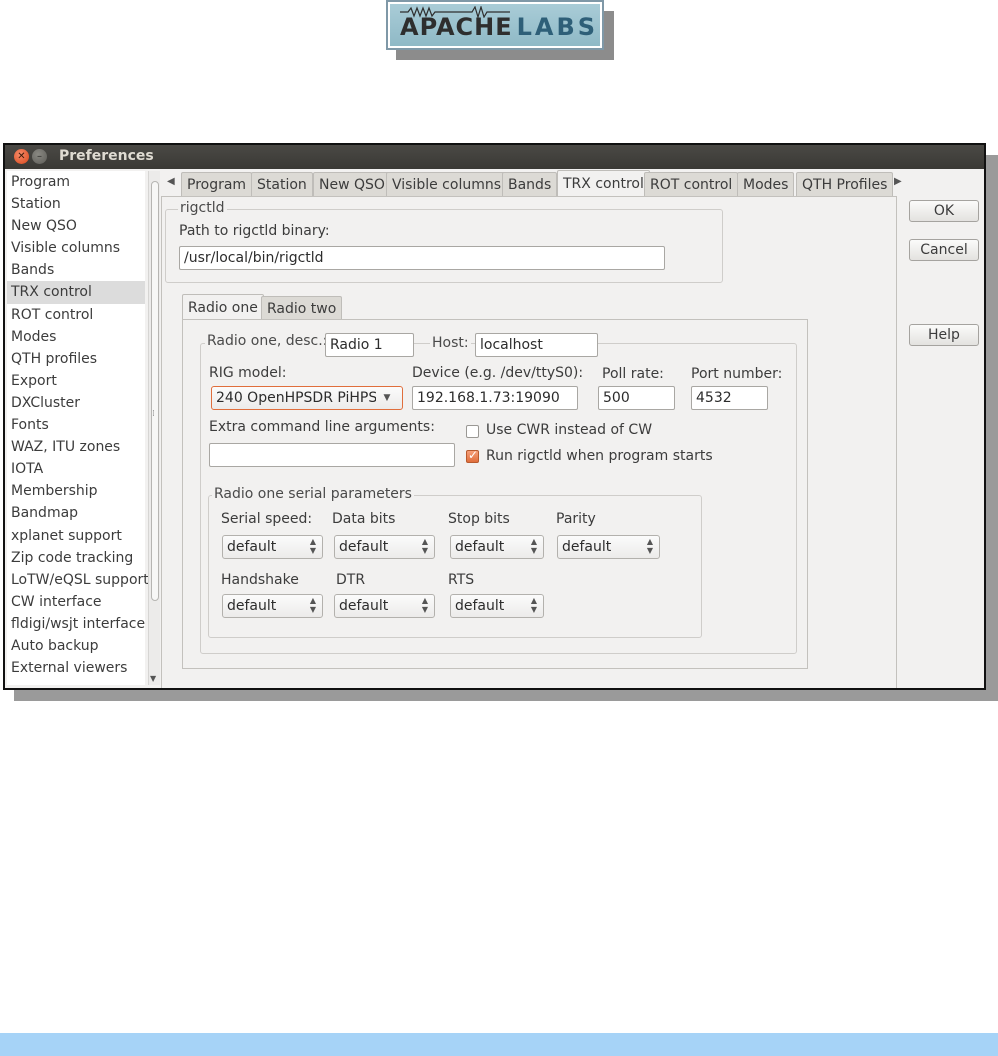 The width and height of the screenshot is (998, 1056). Describe the element at coordinates (302, 308) in the screenshot. I see `tab-radio-two: Radio two` at that location.